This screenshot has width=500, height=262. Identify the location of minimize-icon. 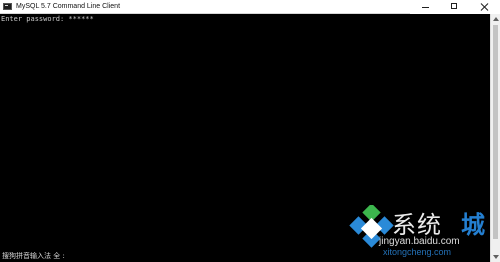
(425, 7).